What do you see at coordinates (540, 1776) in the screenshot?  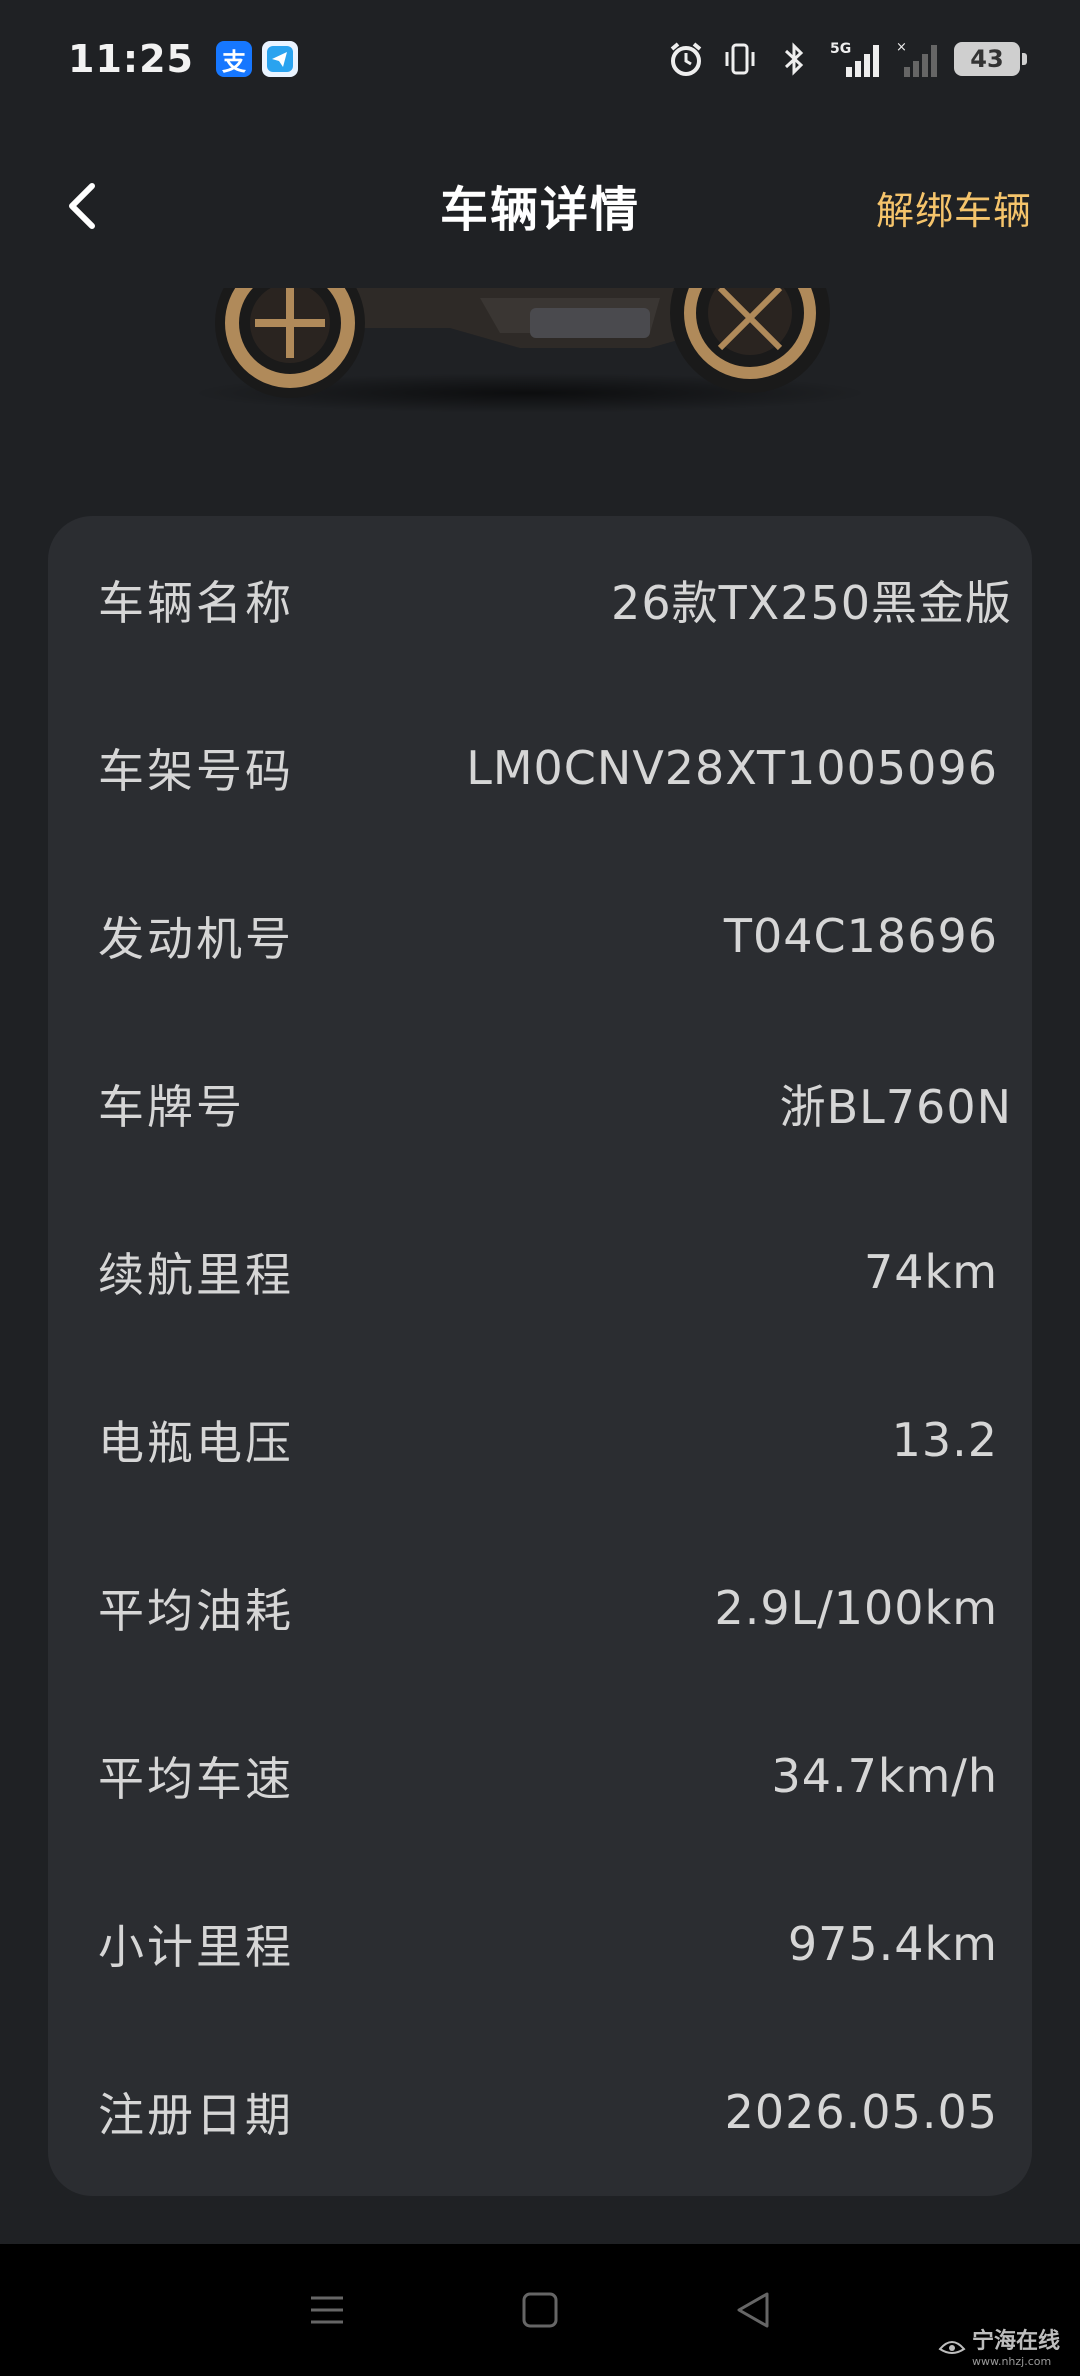 I see `row-avg-speed: 平均车速 34.7km/h` at bounding box center [540, 1776].